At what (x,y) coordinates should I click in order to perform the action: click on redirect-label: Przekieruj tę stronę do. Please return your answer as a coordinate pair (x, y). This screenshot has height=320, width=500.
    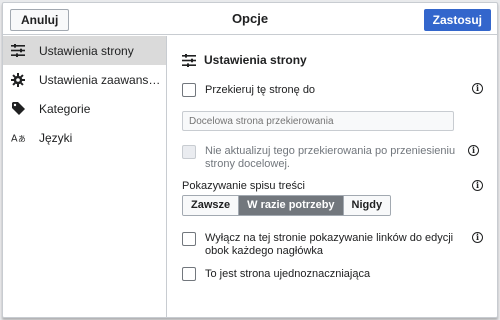
    Looking at the image, I should click on (260, 90).